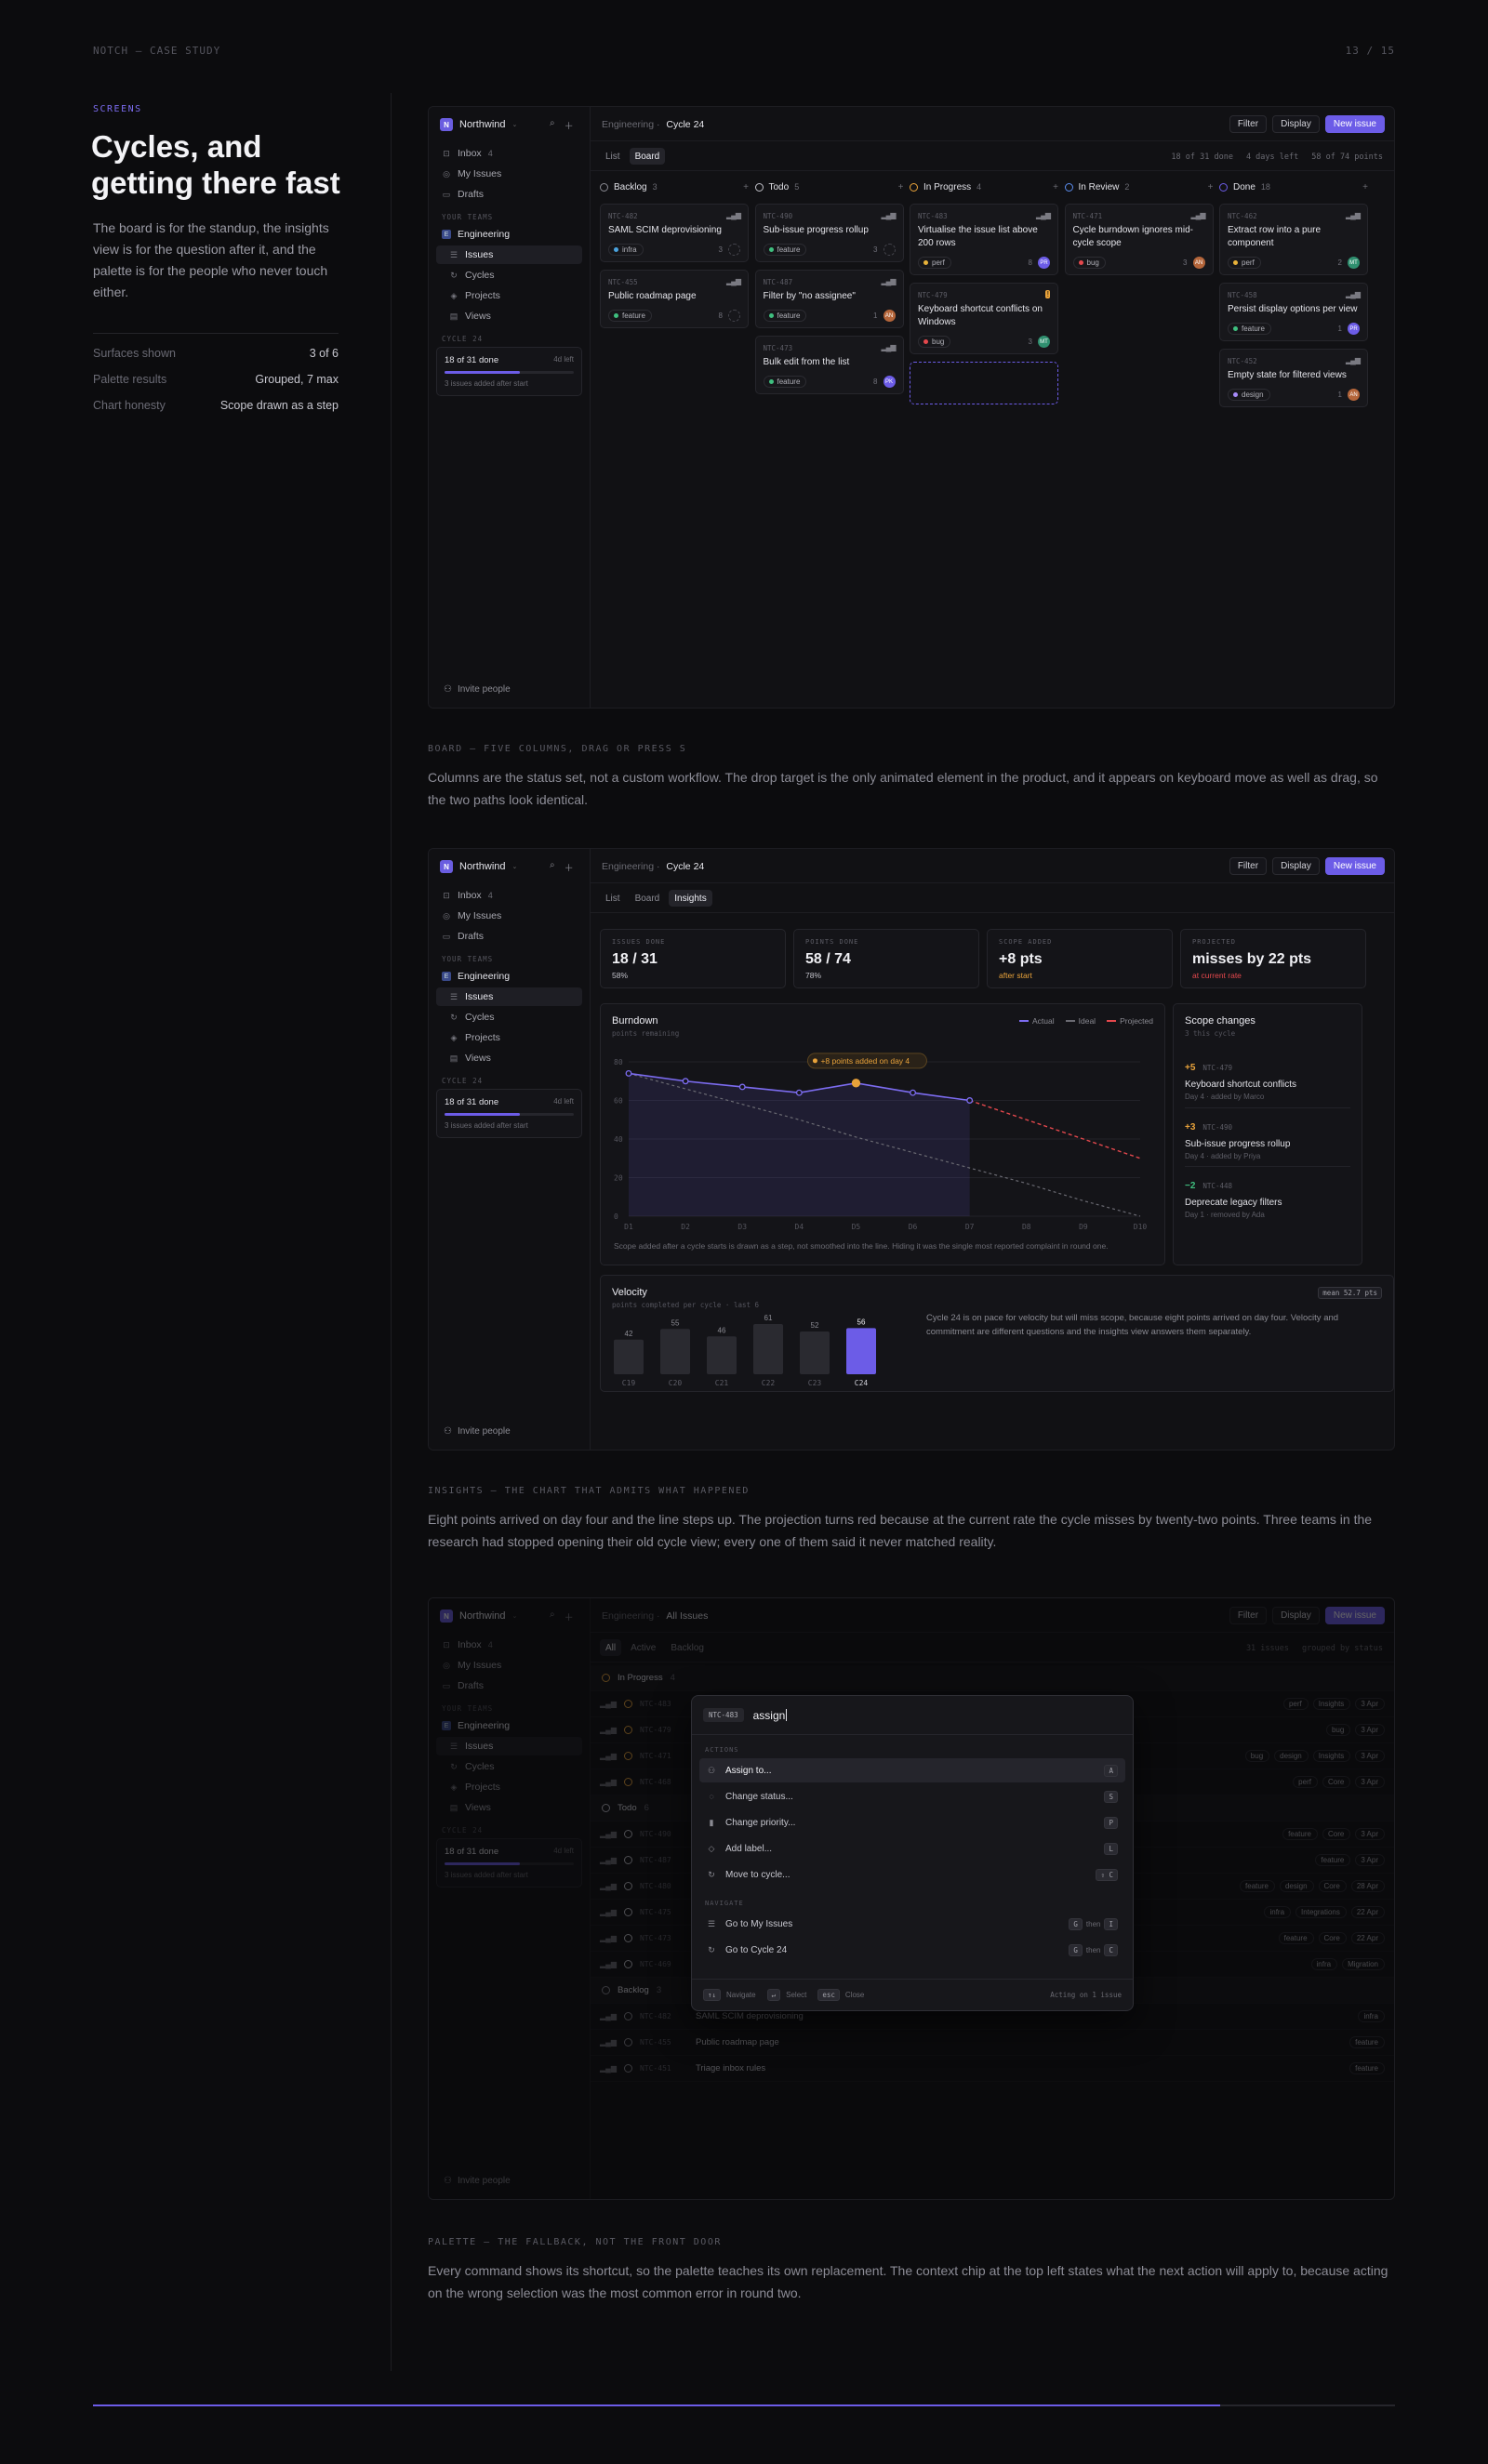  Describe the element at coordinates (889, 382) in the screenshot. I see `avatar: PK` at that location.